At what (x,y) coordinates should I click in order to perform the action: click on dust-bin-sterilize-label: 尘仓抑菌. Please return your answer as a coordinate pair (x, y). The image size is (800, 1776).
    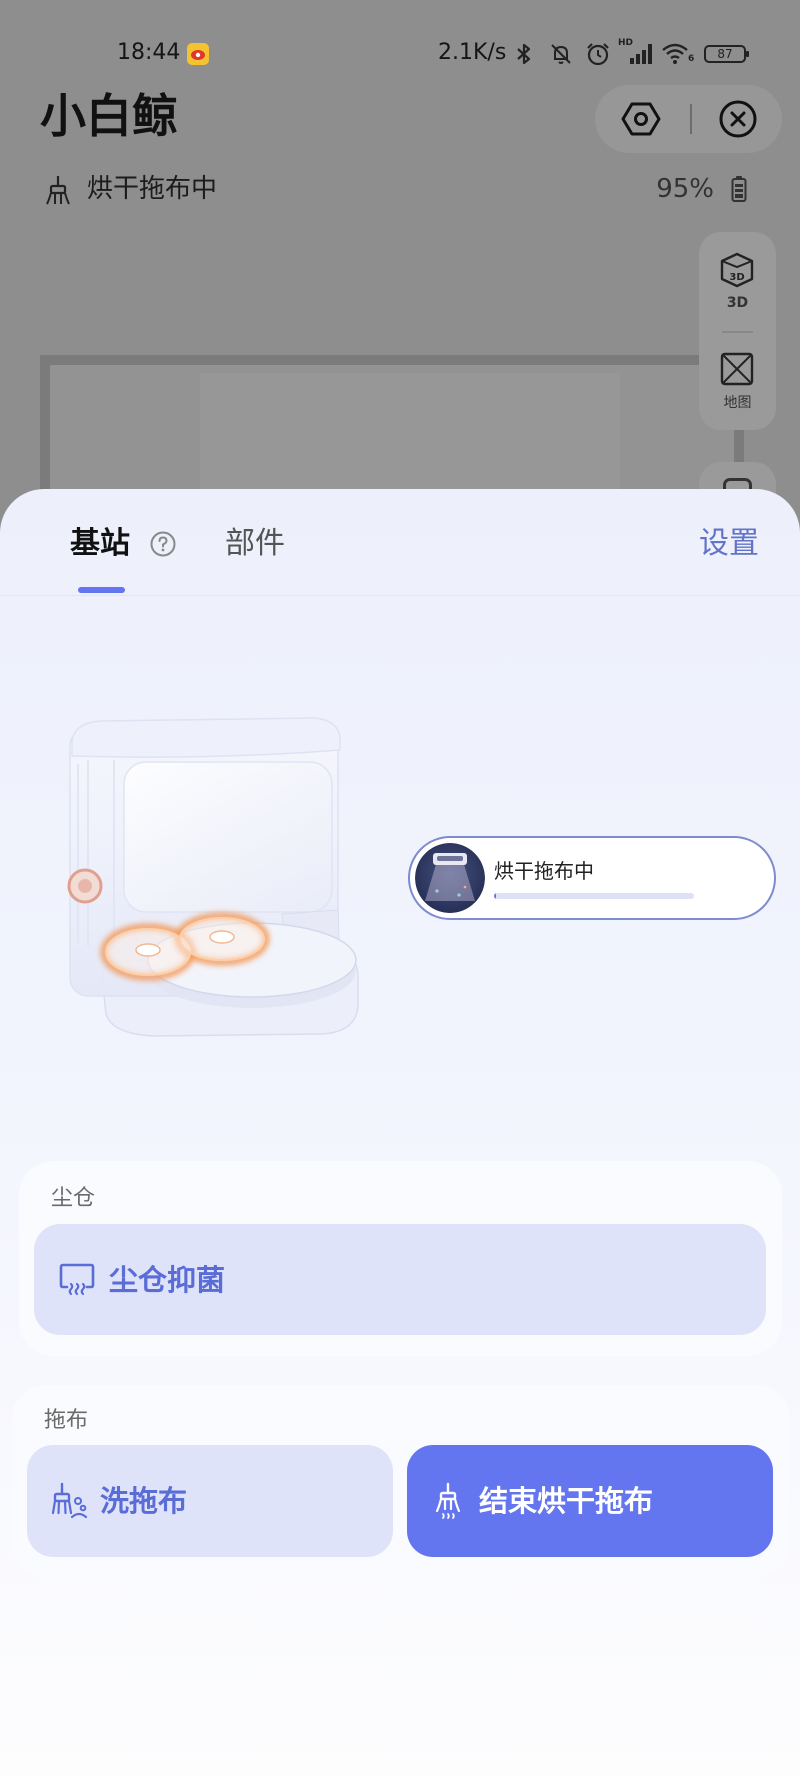
    Looking at the image, I should click on (167, 1279).